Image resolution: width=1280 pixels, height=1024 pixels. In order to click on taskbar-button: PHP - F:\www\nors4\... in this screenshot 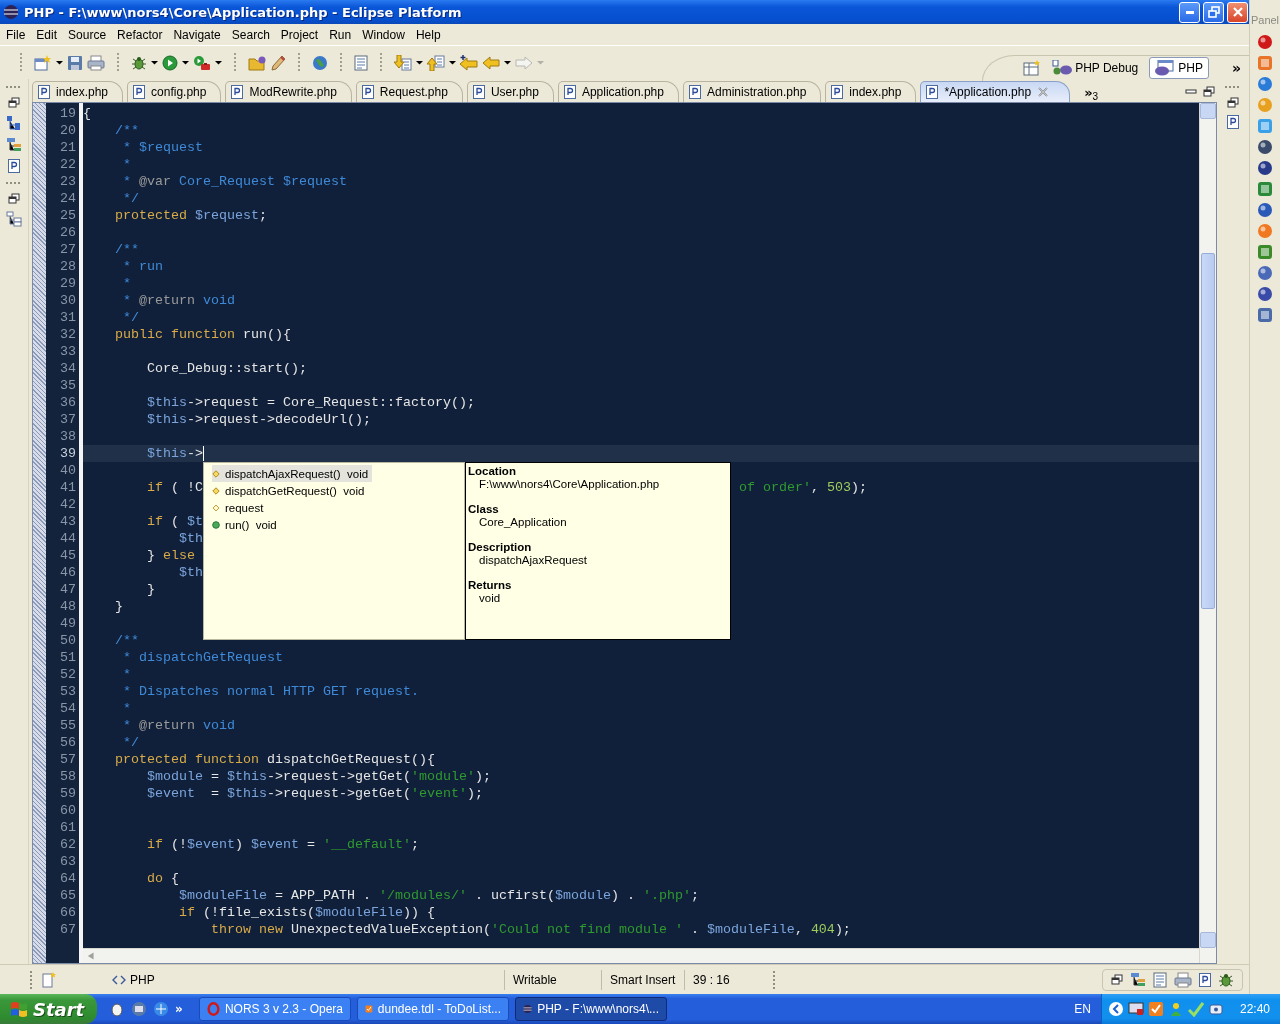, I will do `click(591, 1009)`.